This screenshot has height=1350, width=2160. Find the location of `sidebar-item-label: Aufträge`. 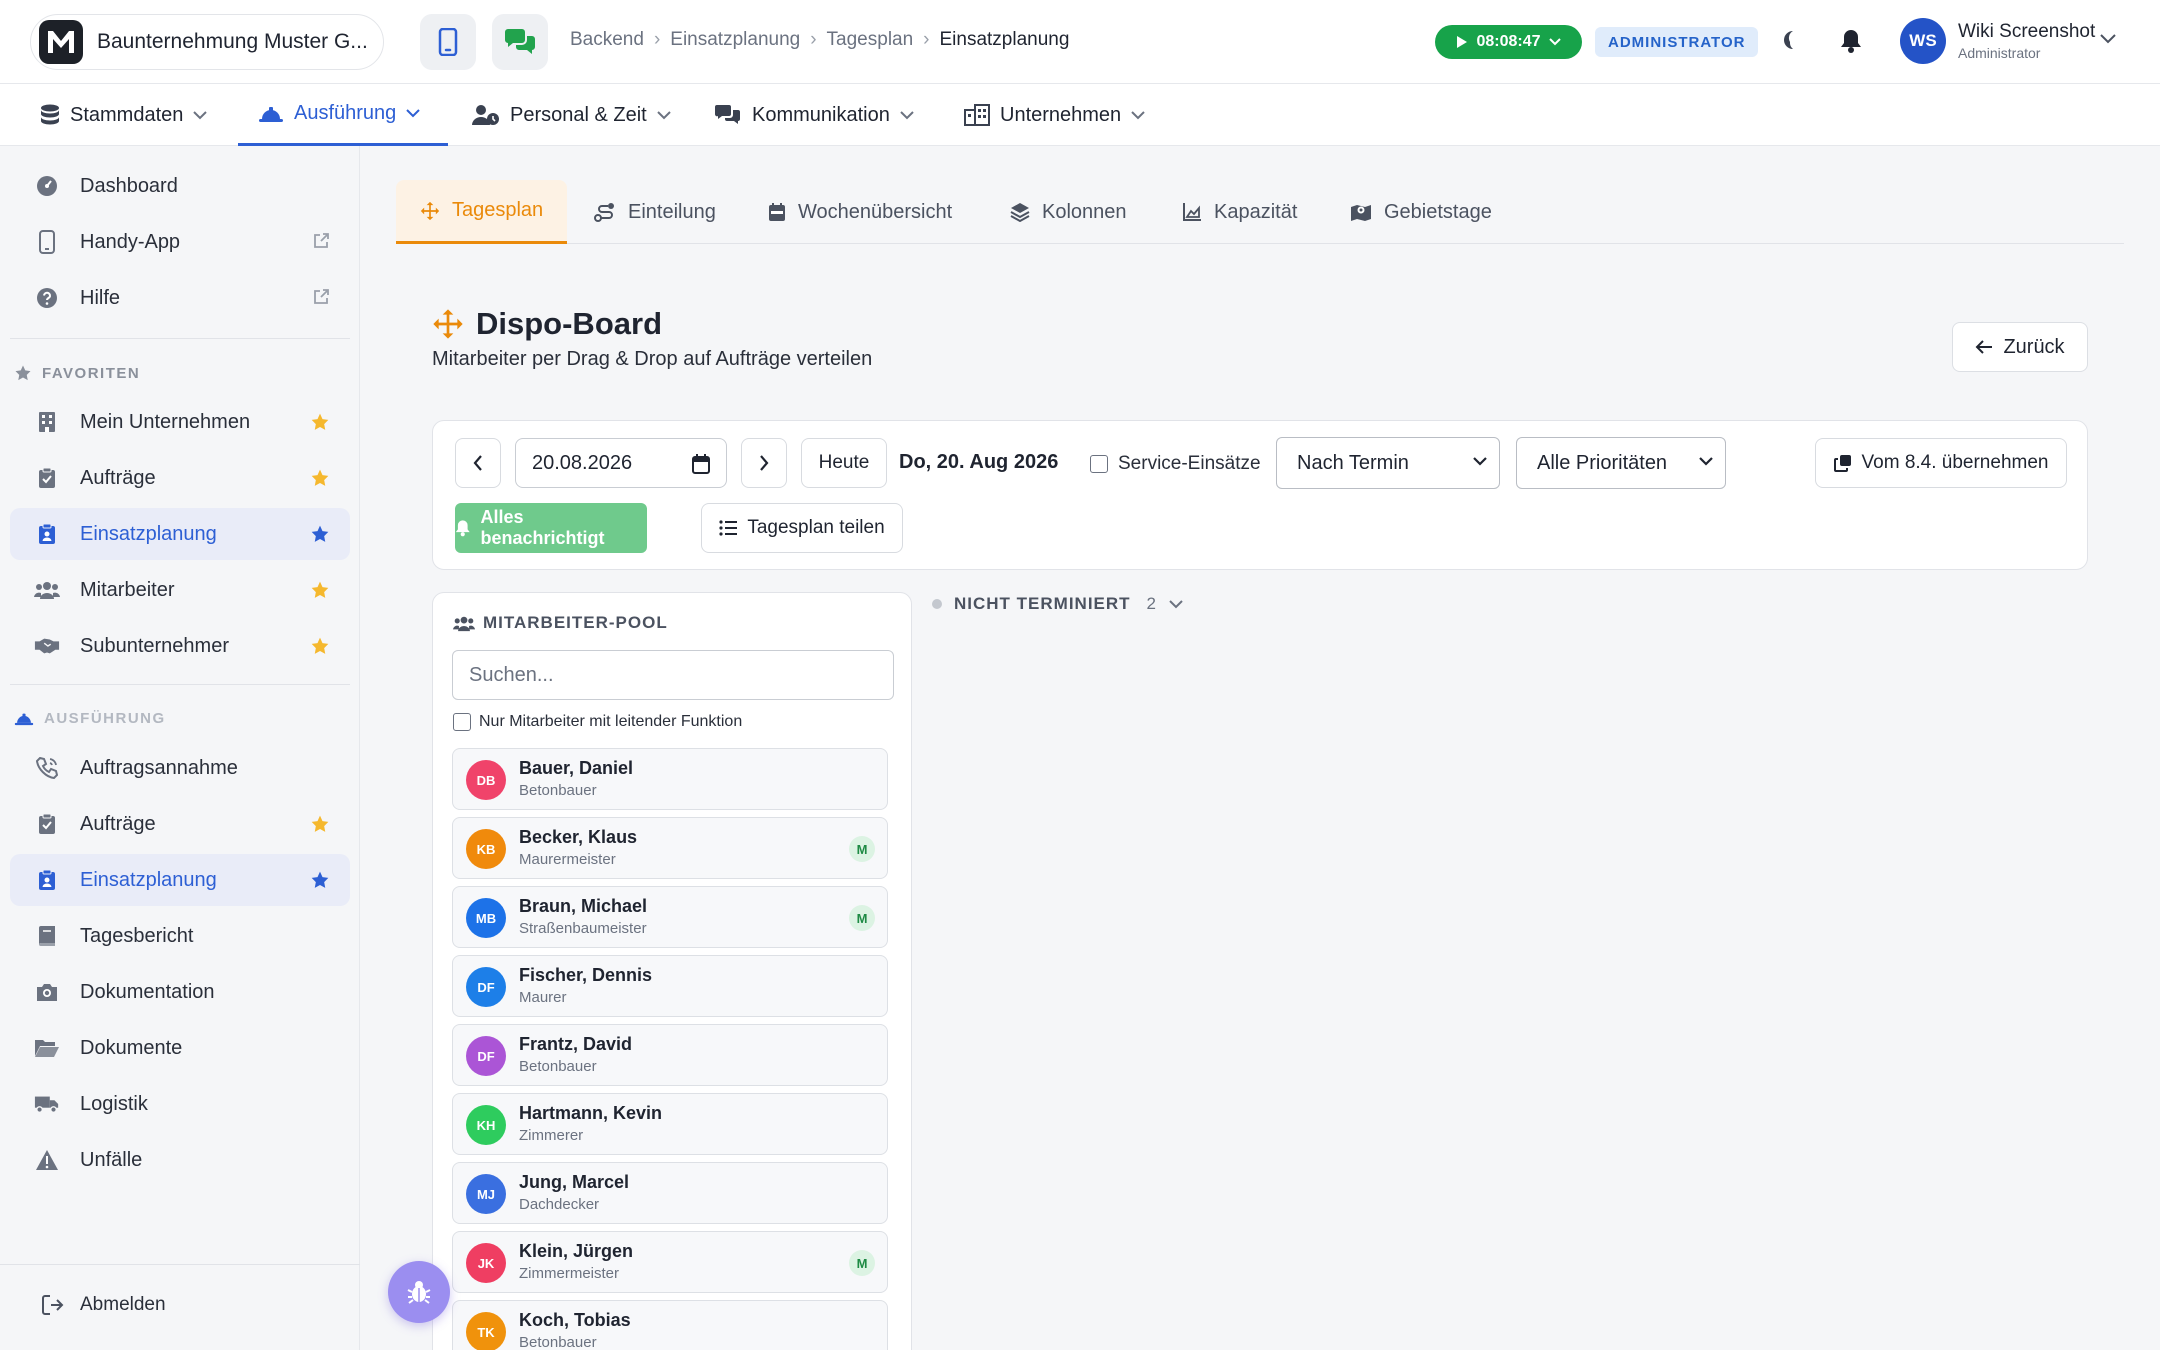

sidebar-item-label: Aufträge is located at coordinates (118, 477).